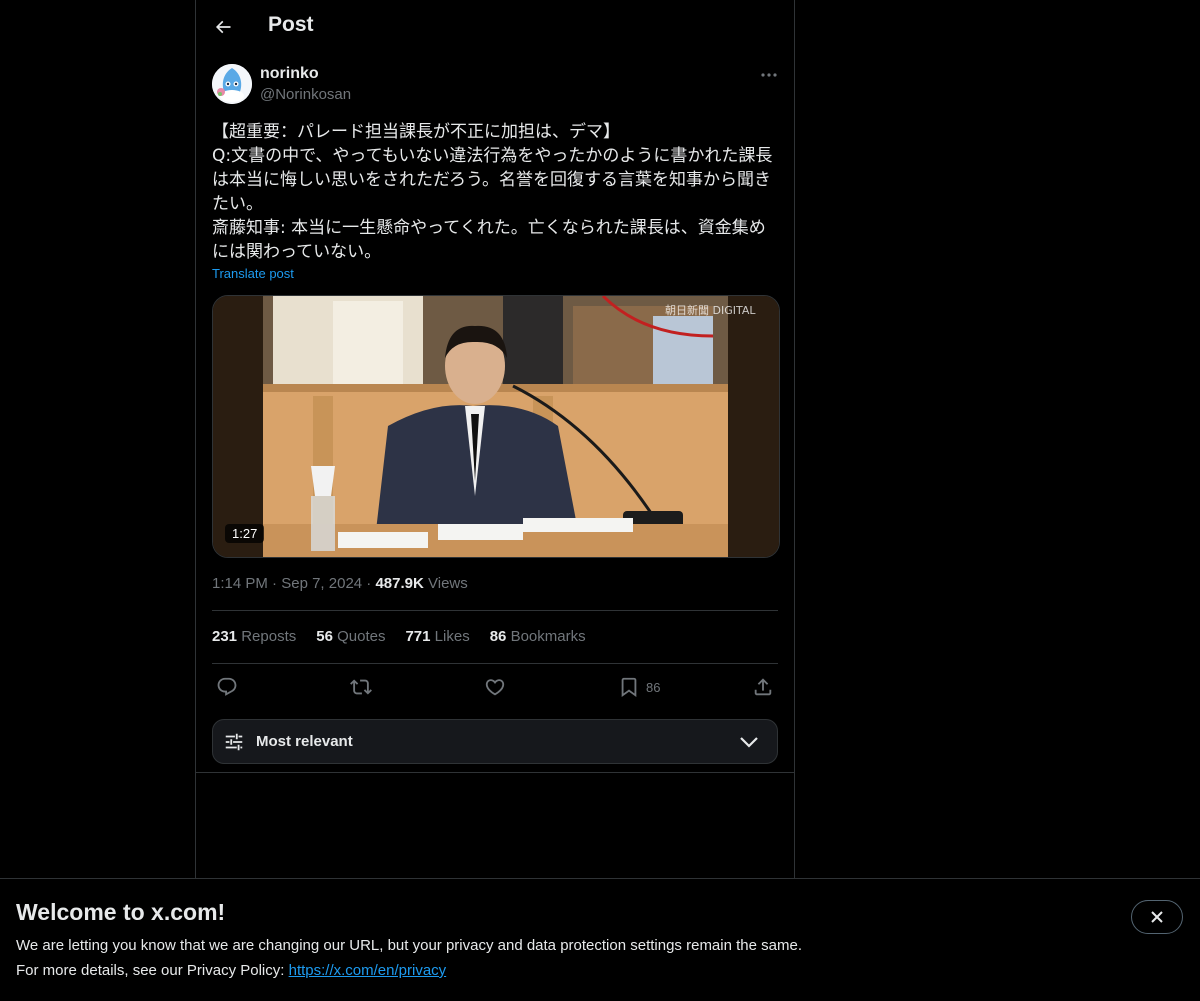 Image resolution: width=1200 pixels, height=1001 pixels. Describe the element at coordinates (253, 273) in the screenshot. I see `translate-post-link: Translate post` at that location.